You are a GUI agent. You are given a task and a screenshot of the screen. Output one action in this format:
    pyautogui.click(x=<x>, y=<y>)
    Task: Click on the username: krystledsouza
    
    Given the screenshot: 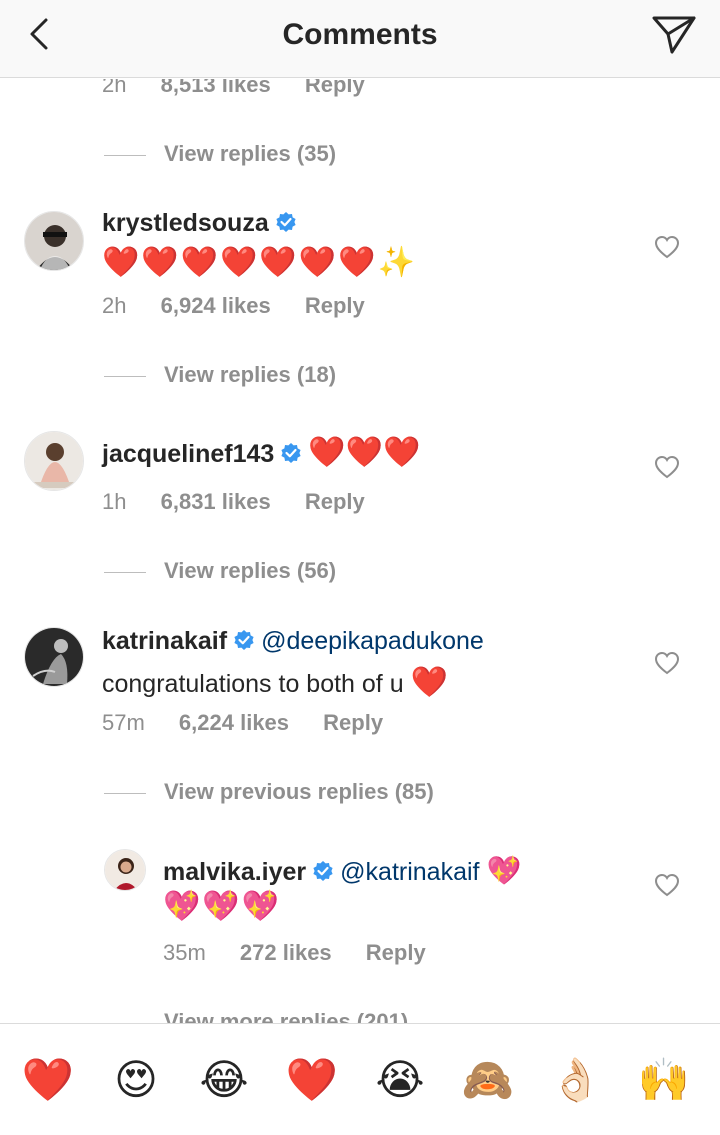 What is the action you would take?
    pyautogui.click(x=185, y=223)
    